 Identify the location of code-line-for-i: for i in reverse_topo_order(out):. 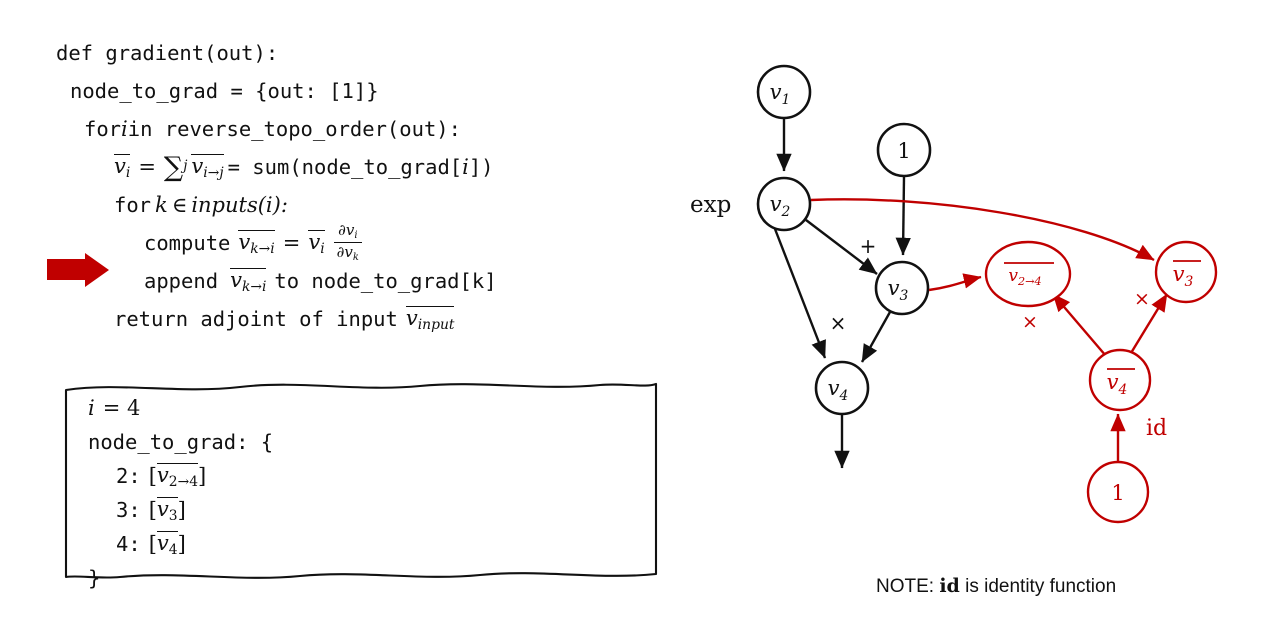
(316, 129).